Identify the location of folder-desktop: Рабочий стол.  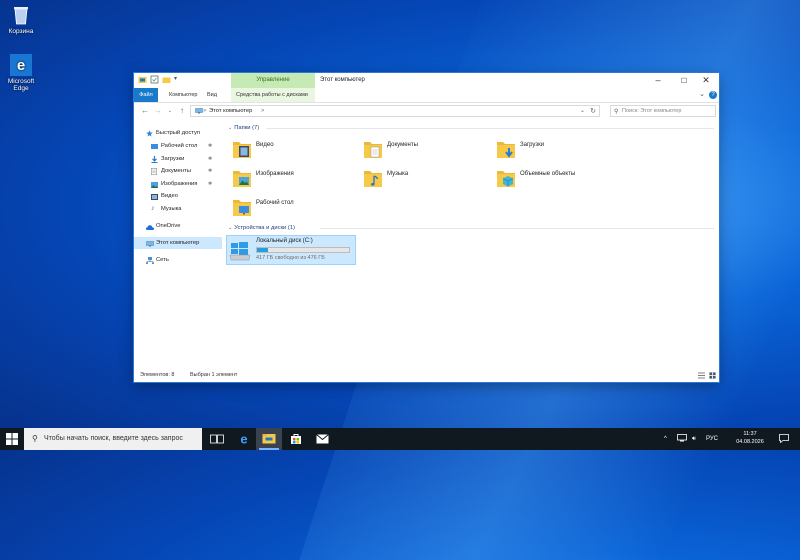
(288, 207).